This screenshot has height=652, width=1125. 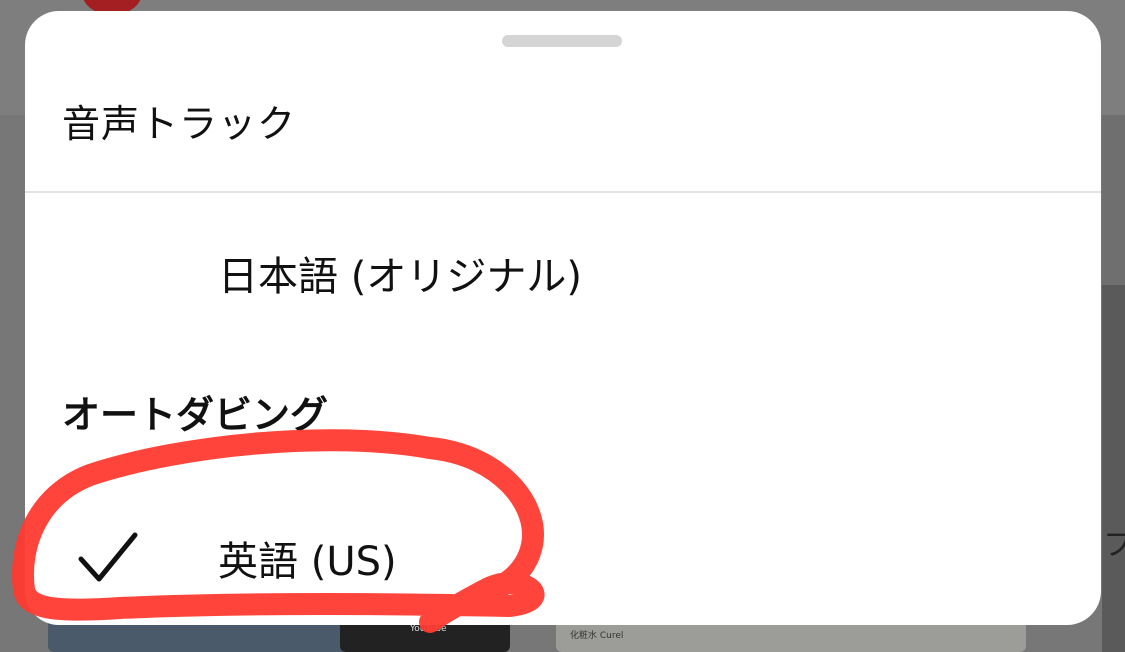 I want to click on youtube-logo: YouTube, so click(x=428, y=629).